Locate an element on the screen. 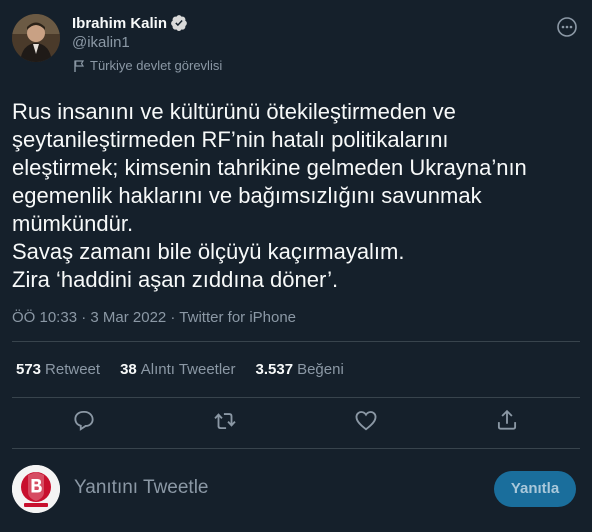 The image size is (592, 532). tweet-actions is located at coordinates (296, 420).